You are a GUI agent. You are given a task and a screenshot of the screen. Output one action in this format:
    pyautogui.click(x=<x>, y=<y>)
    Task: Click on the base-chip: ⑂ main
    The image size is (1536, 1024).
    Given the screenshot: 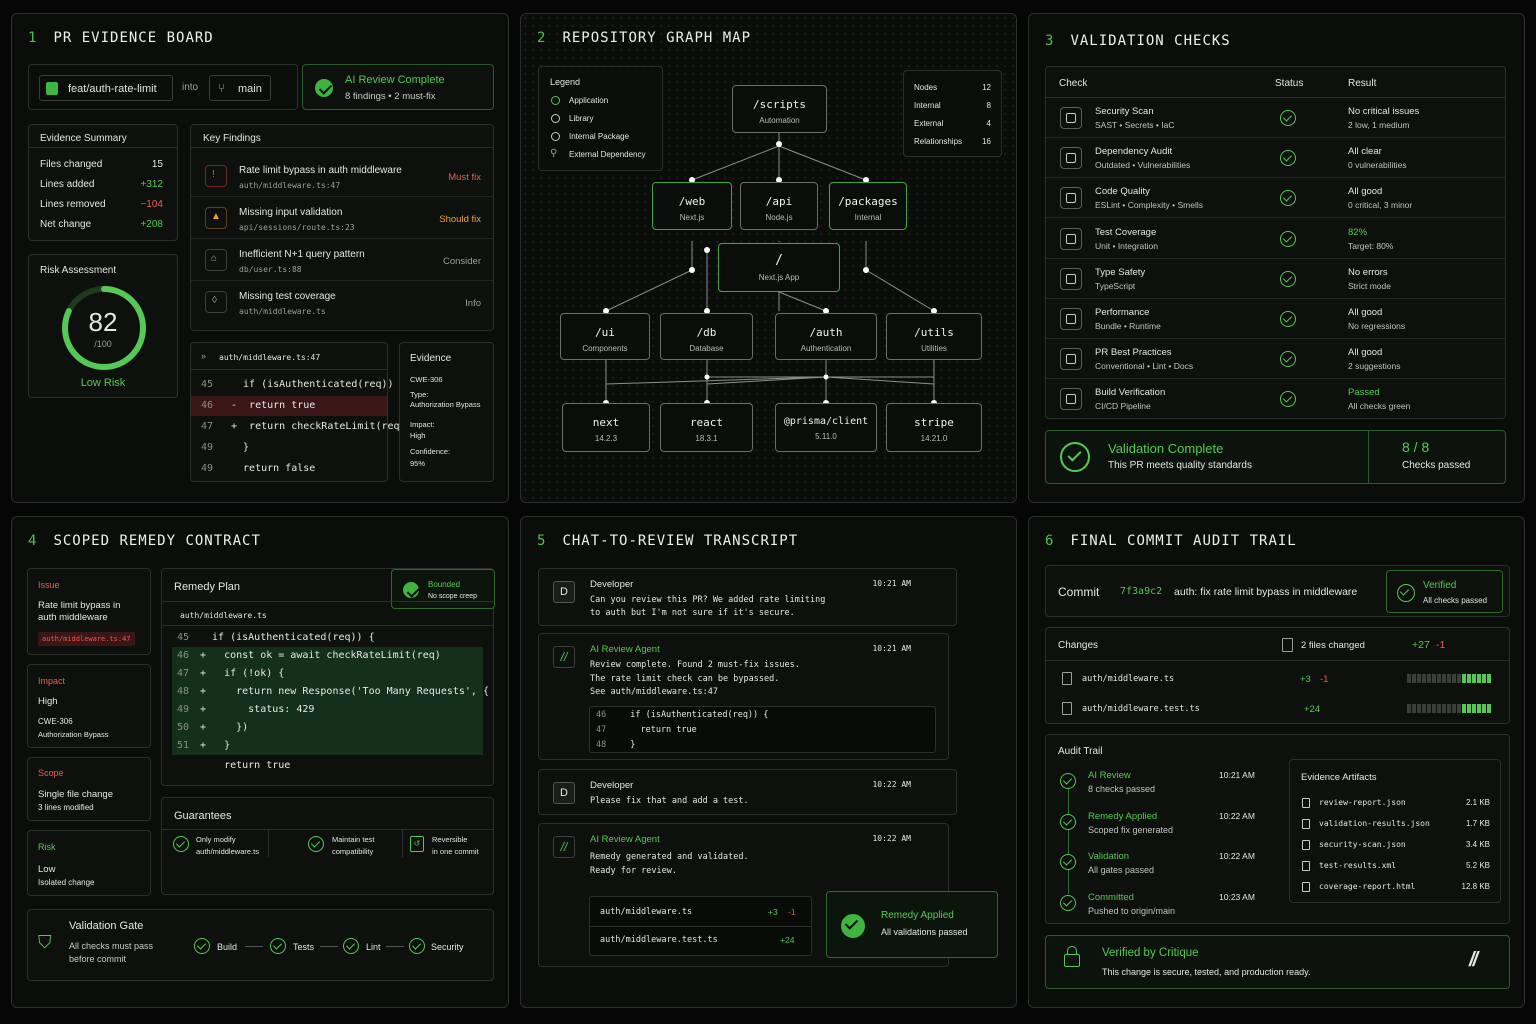 What is the action you would take?
    pyautogui.click(x=240, y=88)
    